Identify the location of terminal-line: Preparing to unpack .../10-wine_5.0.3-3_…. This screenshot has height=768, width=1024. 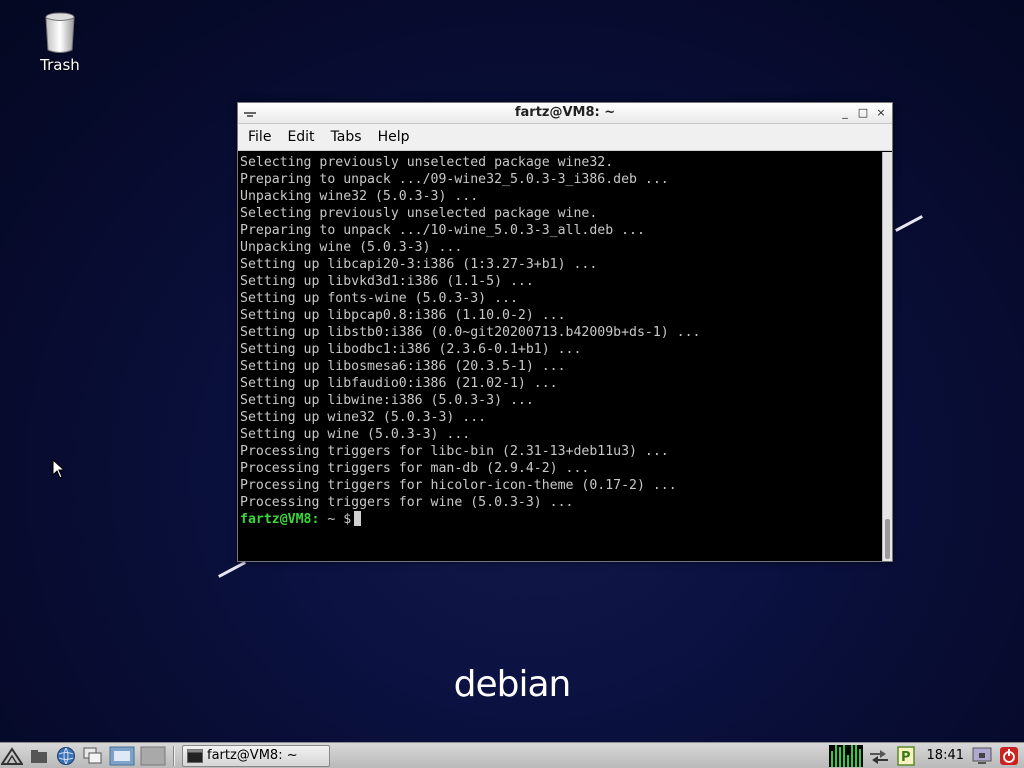
(442, 230).